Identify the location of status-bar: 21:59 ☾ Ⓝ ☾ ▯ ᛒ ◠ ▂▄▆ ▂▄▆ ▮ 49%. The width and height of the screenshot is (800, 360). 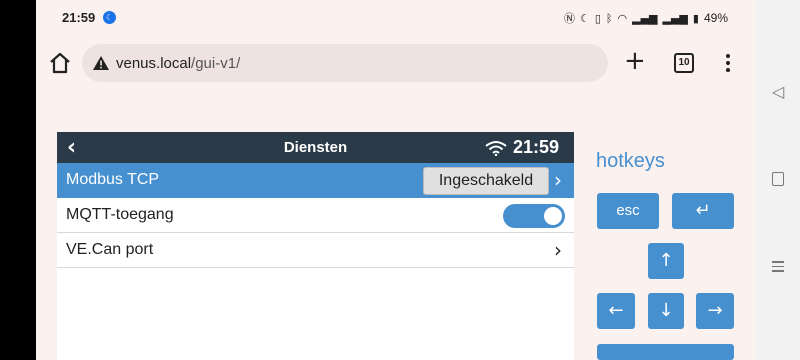
(396, 18).